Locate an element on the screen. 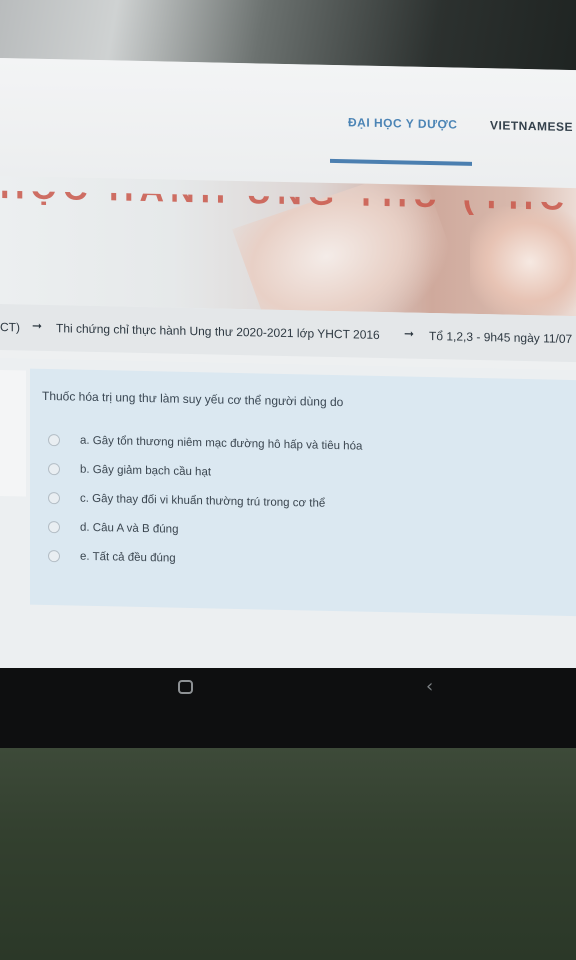 This screenshot has width=576, height=960. answer-label: b. Gây giảm bạch cầu hạt is located at coordinates (146, 471).